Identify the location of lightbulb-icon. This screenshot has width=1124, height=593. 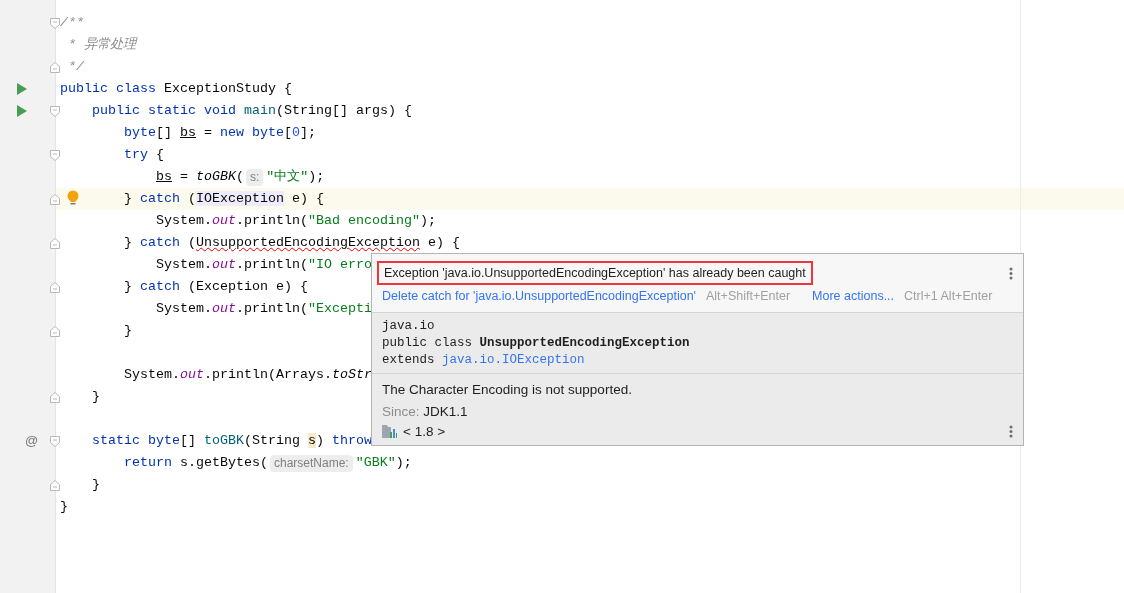
(73, 198).